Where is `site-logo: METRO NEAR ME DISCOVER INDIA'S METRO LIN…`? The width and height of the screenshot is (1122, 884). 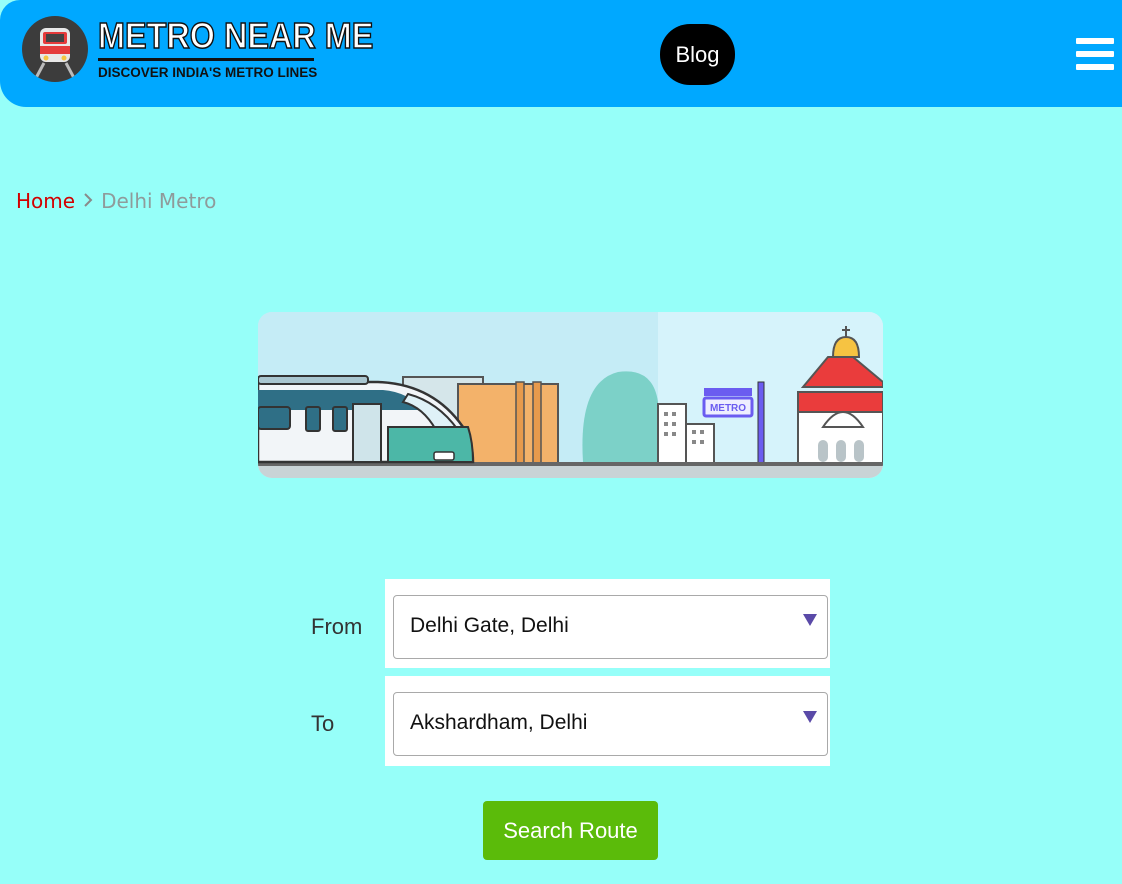
site-logo: METRO NEAR ME DISCOVER INDIA'S METRO LIN… is located at coordinates (213, 48).